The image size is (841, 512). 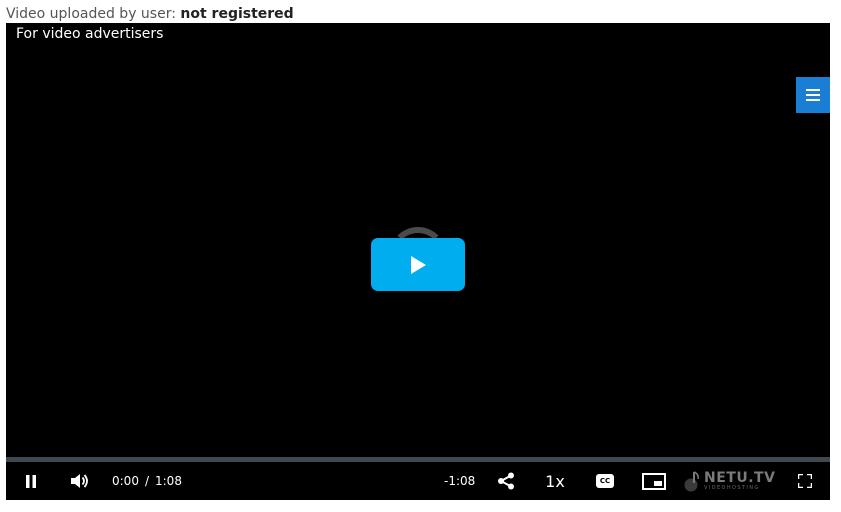 I want to click on menu-button, so click(x=813, y=95).